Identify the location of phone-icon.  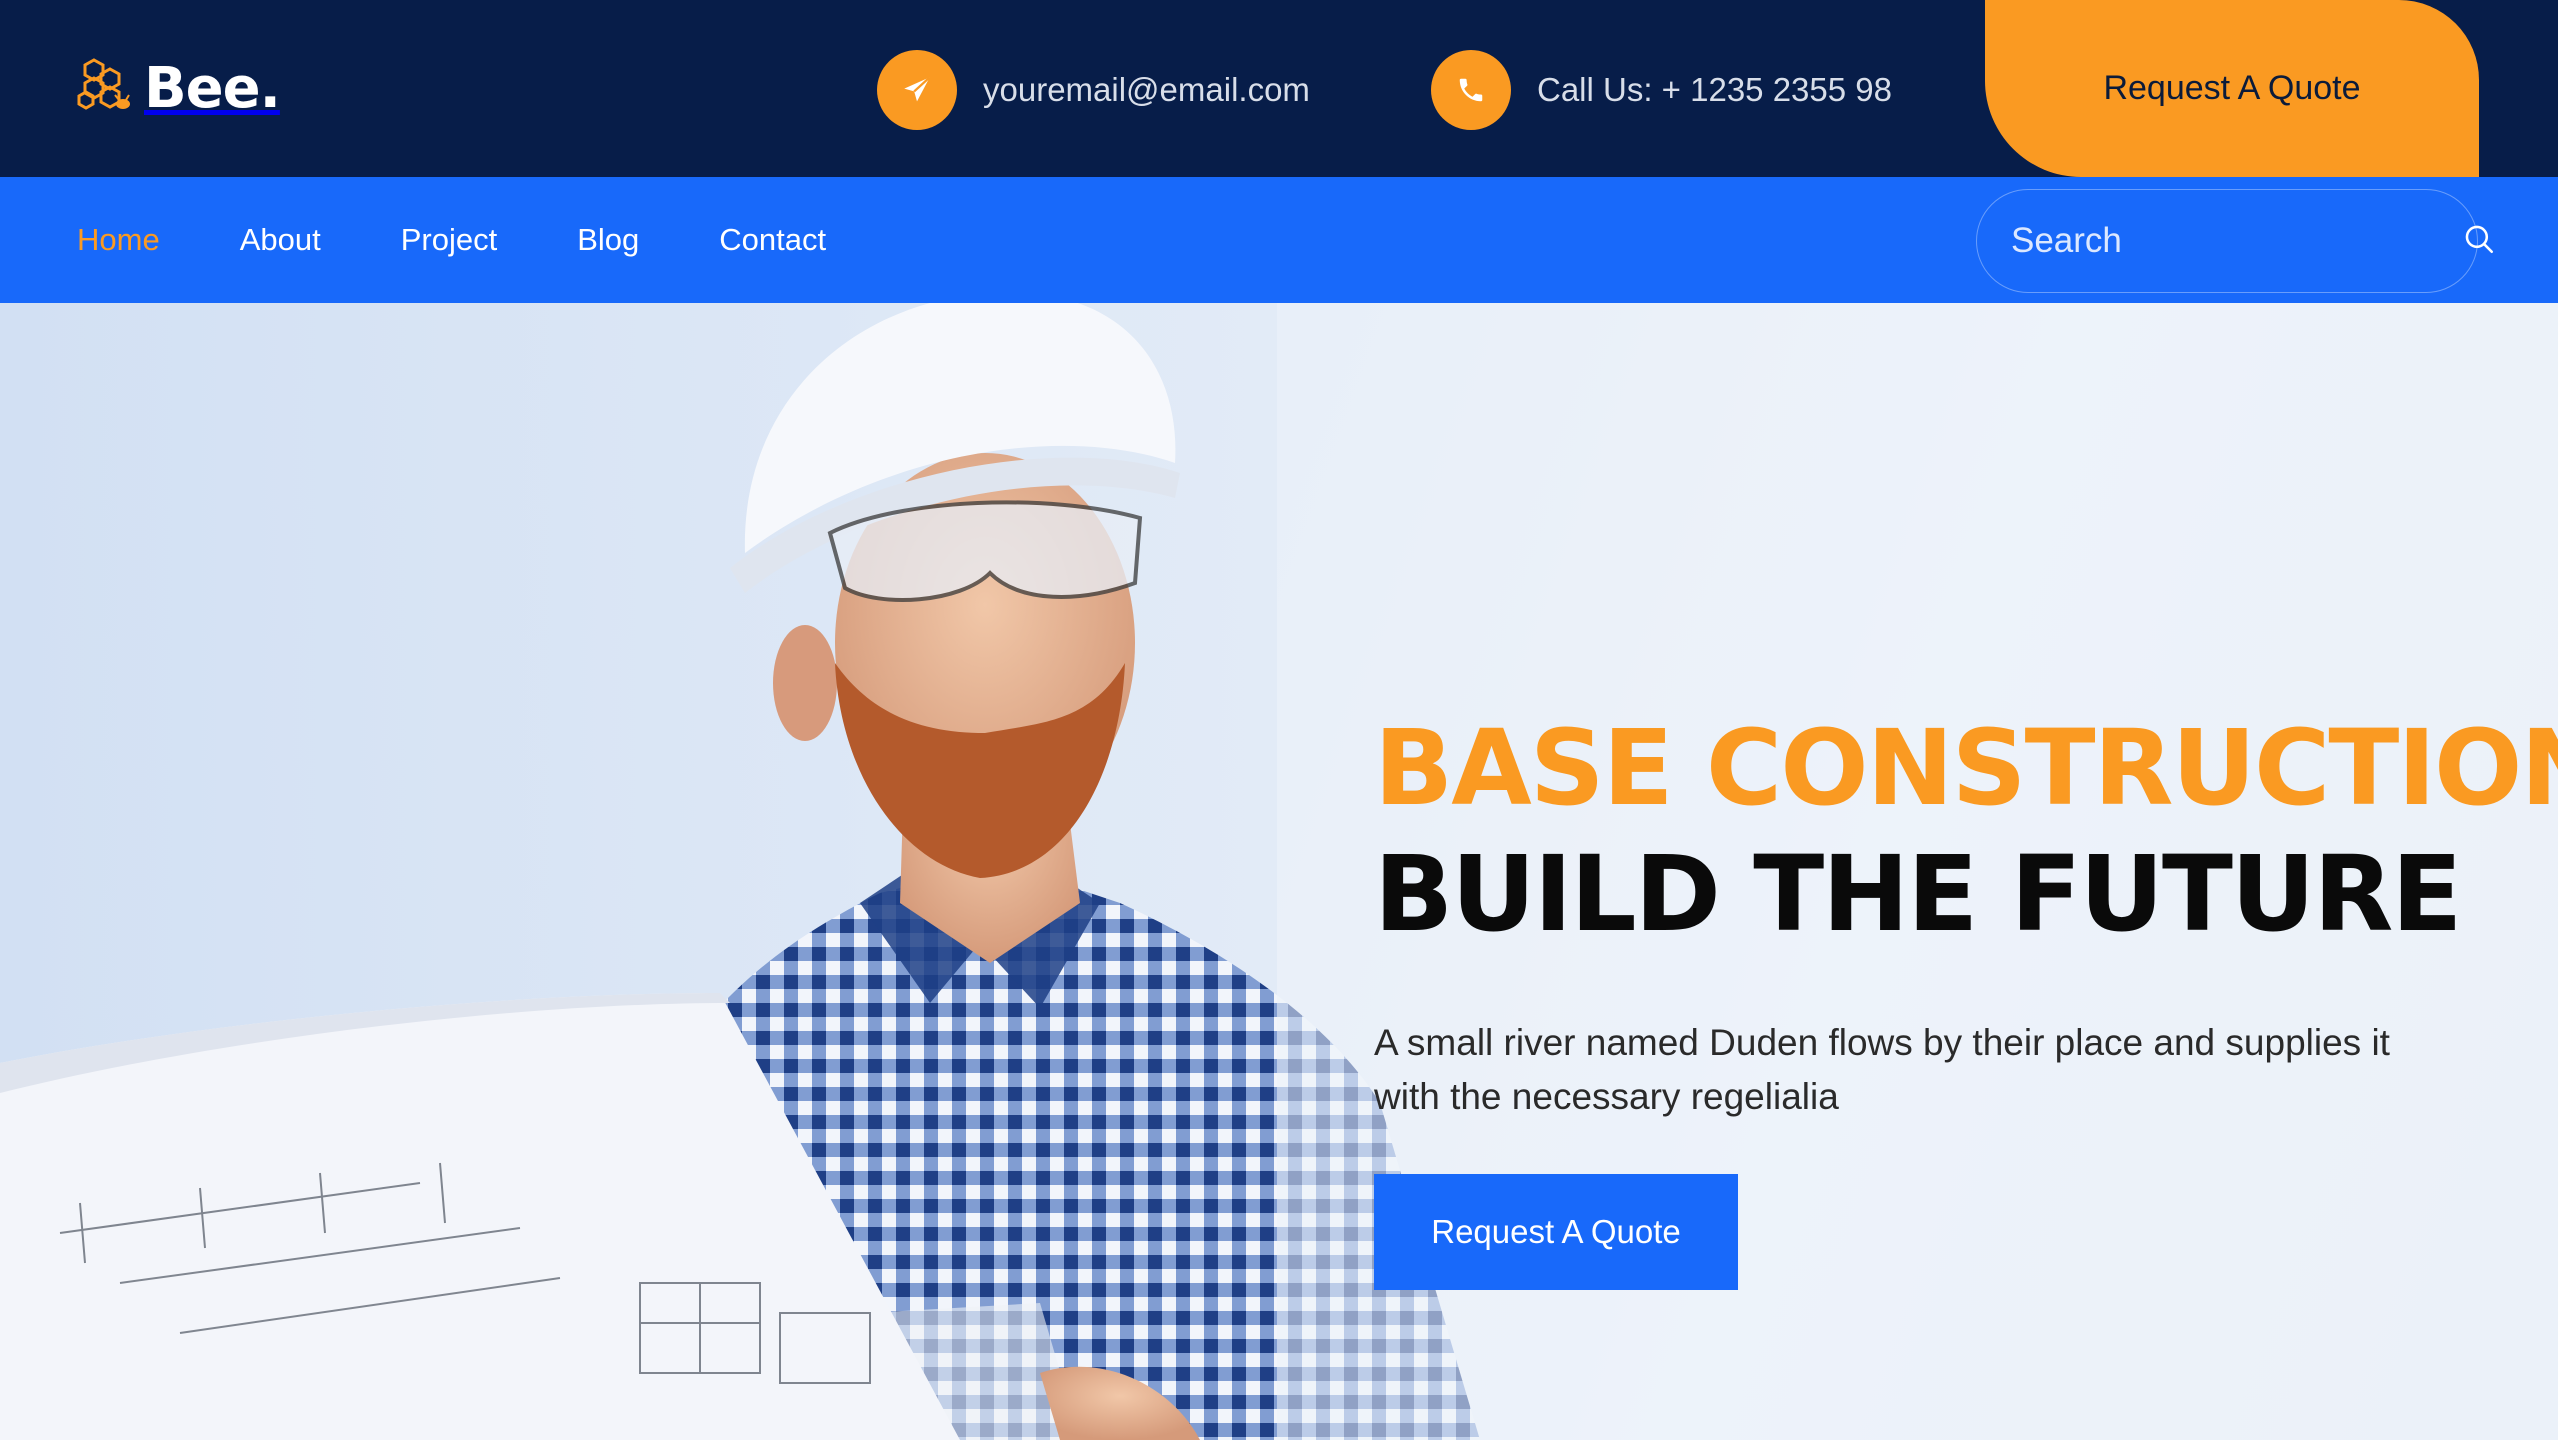
(1471, 90).